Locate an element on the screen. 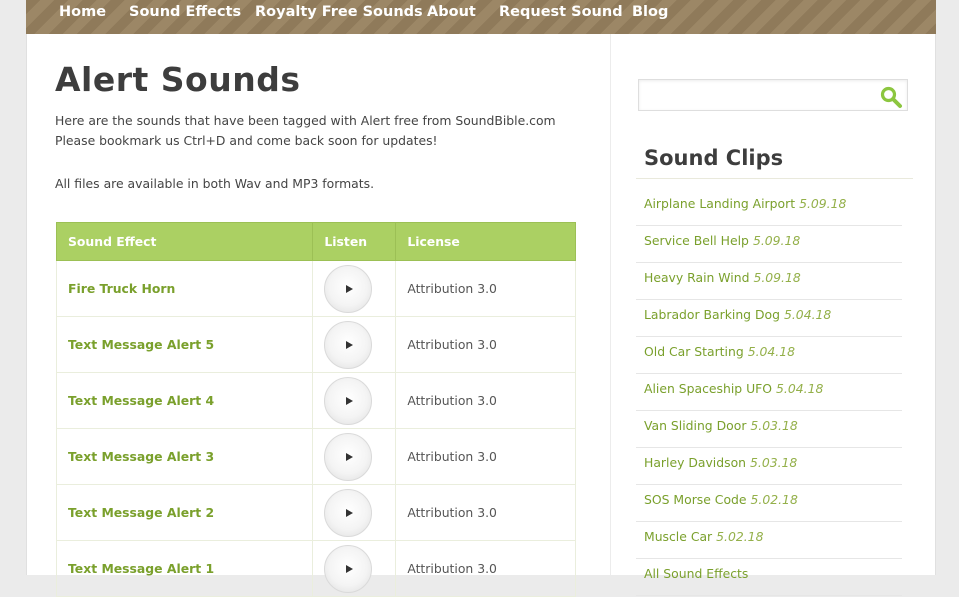 The height and width of the screenshot is (597, 959). table-row: Fire Truck Horn Attribution 3.0 is located at coordinates (315, 288).